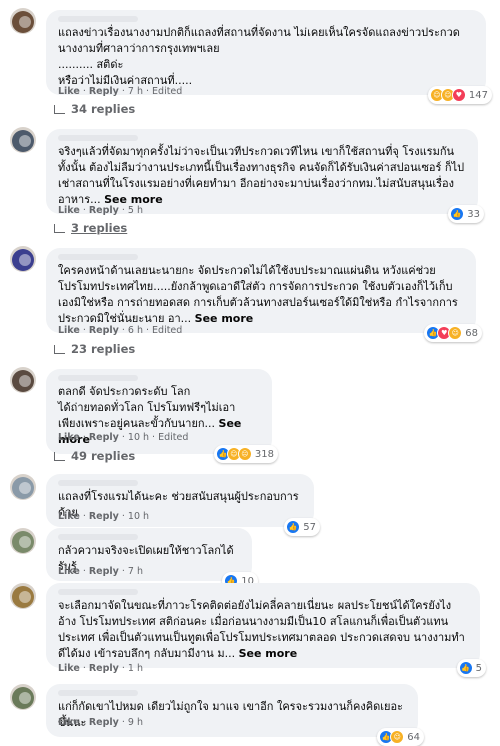 This screenshot has width=500, height=746. What do you see at coordinates (135, 330) in the screenshot?
I see `timestamp: 6 h` at bounding box center [135, 330].